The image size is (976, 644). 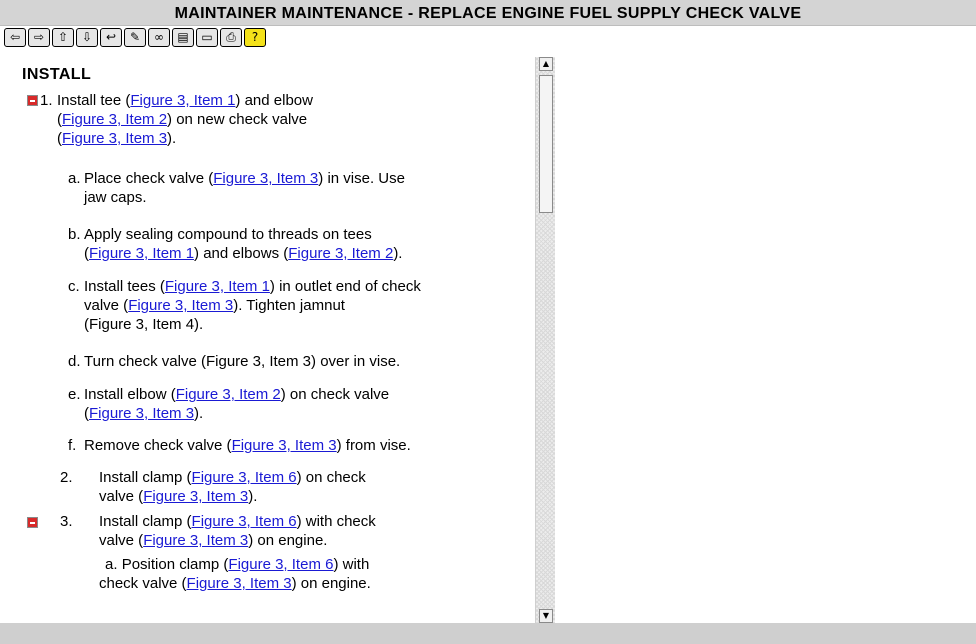 I want to click on toolbar: ⇦ ⇨ ⇧ ⇩ ↩ ✎ ∞ ▤ ▭ ⎙ ?, so click(x=135, y=37).